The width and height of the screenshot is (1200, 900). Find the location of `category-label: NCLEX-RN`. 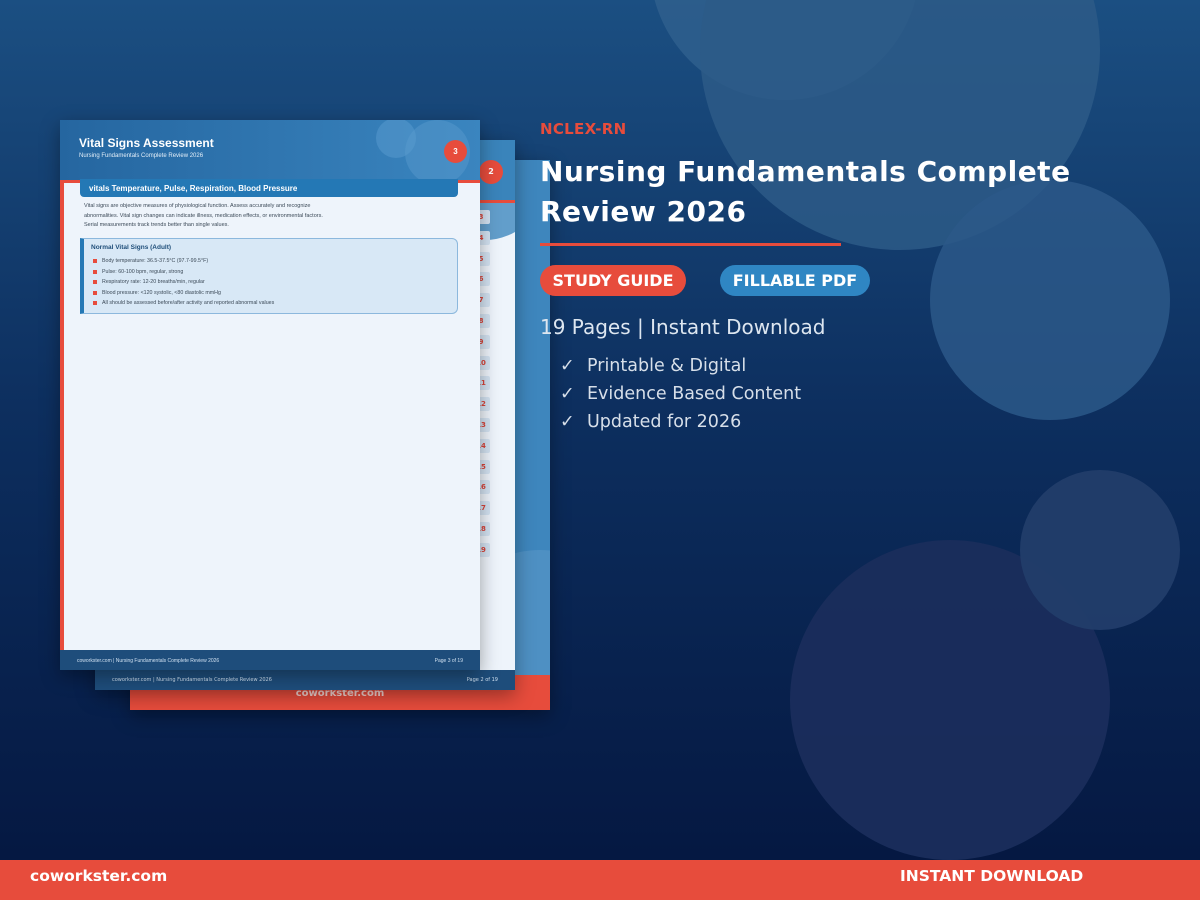

category-label: NCLEX-RN is located at coordinates (583, 129).